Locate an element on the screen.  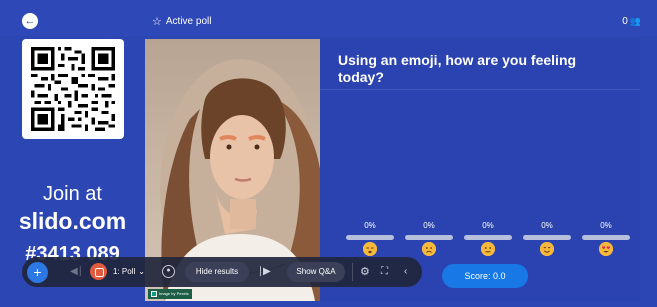
star-outline-icon: ☆ is located at coordinates (157, 21).